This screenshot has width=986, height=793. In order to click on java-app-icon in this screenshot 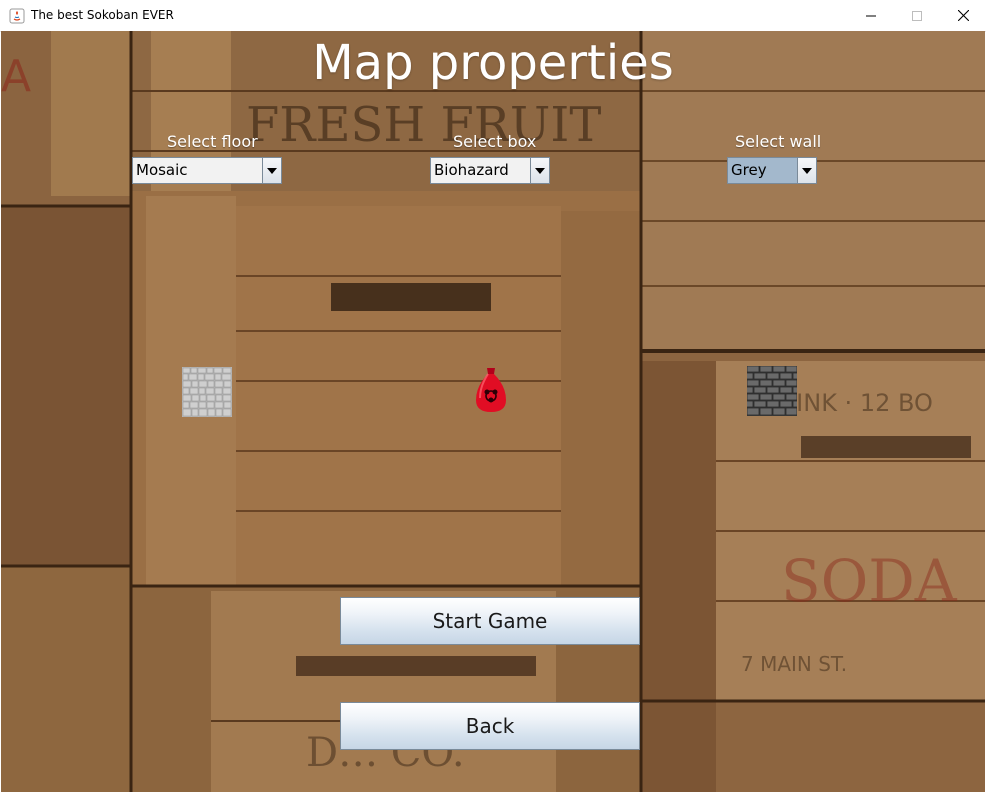, I will do `click(17, 16)`.